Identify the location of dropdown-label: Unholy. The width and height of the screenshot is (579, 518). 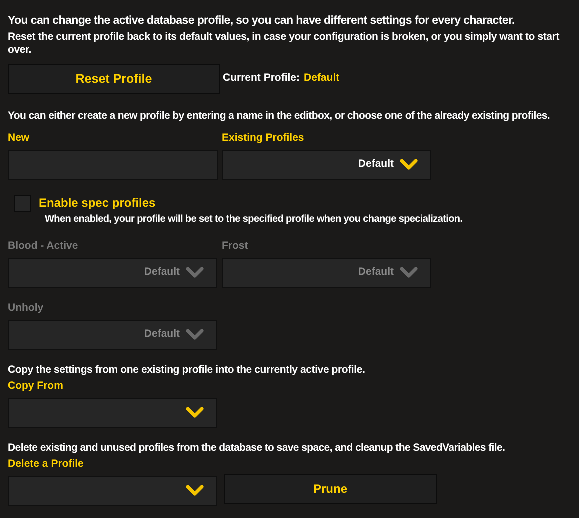
(26, 308).